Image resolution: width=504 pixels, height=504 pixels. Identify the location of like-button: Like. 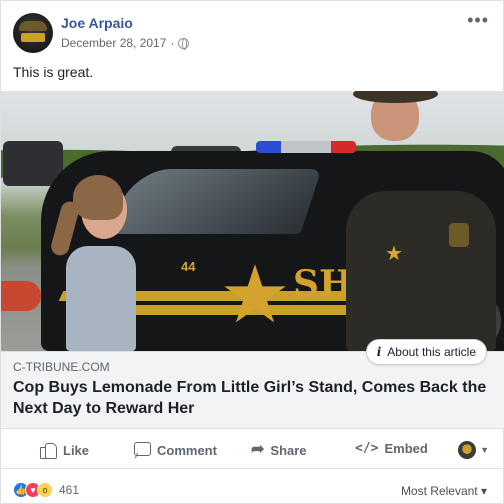
(64, 450).